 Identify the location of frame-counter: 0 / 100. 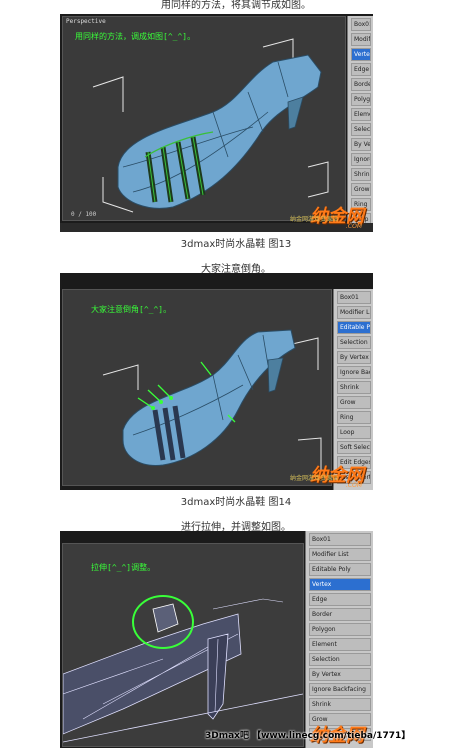
(84, 214).